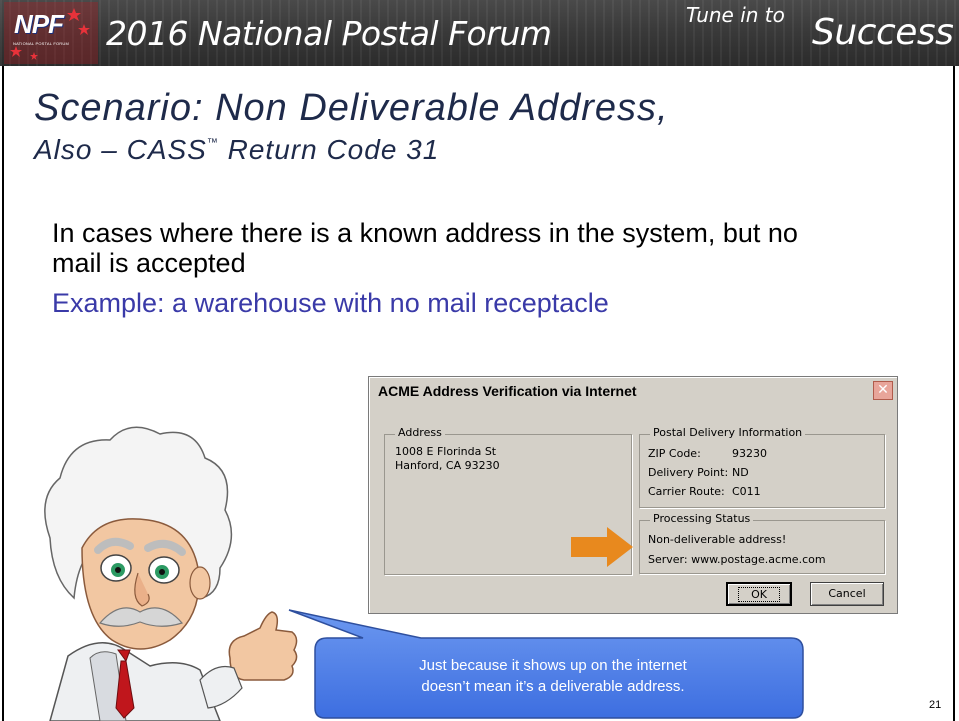  Describe the element at coordinates (120, 149) in the screenshot. I see `subtitle-prefix: Also – CASS` at that location.